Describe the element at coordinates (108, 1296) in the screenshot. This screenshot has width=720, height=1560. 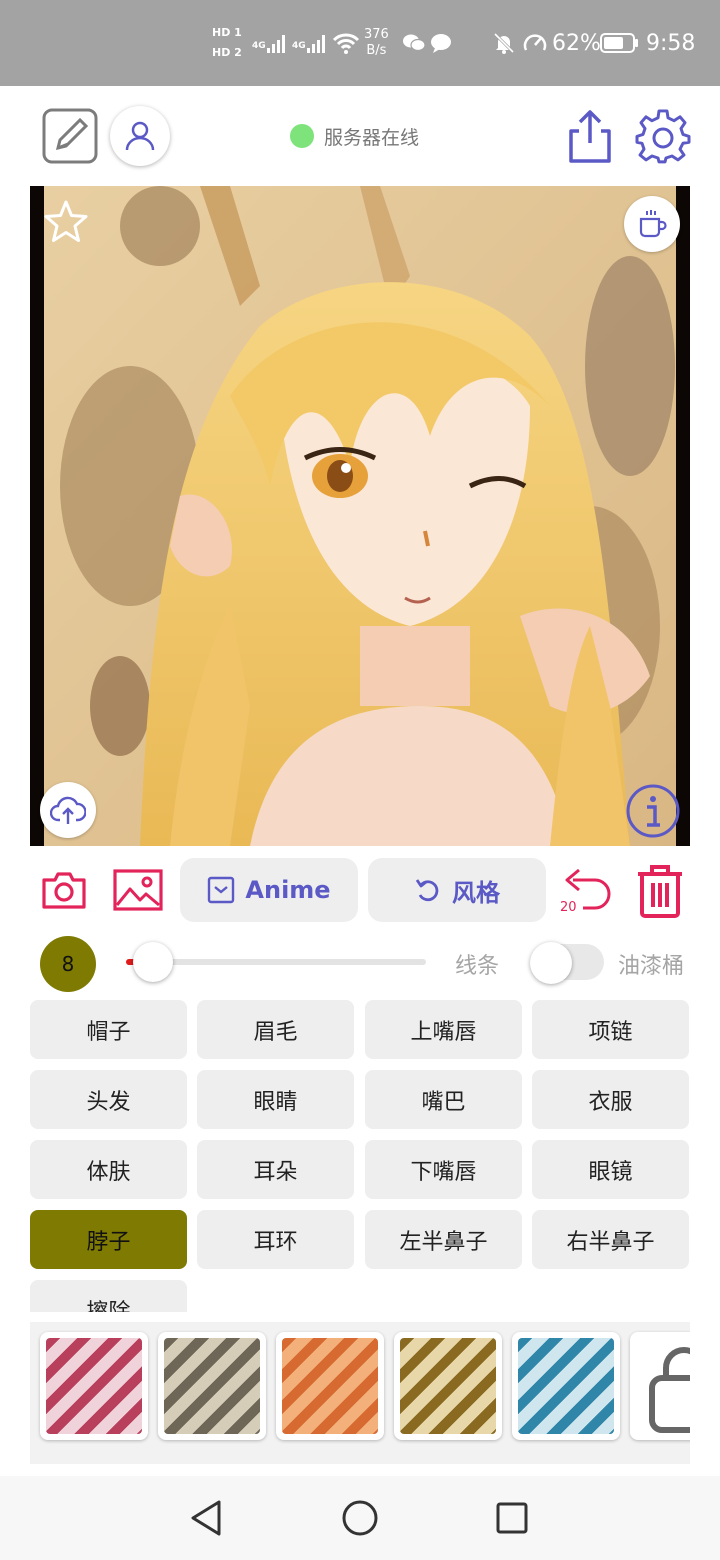
I see `part-button: 擦除` at that location.